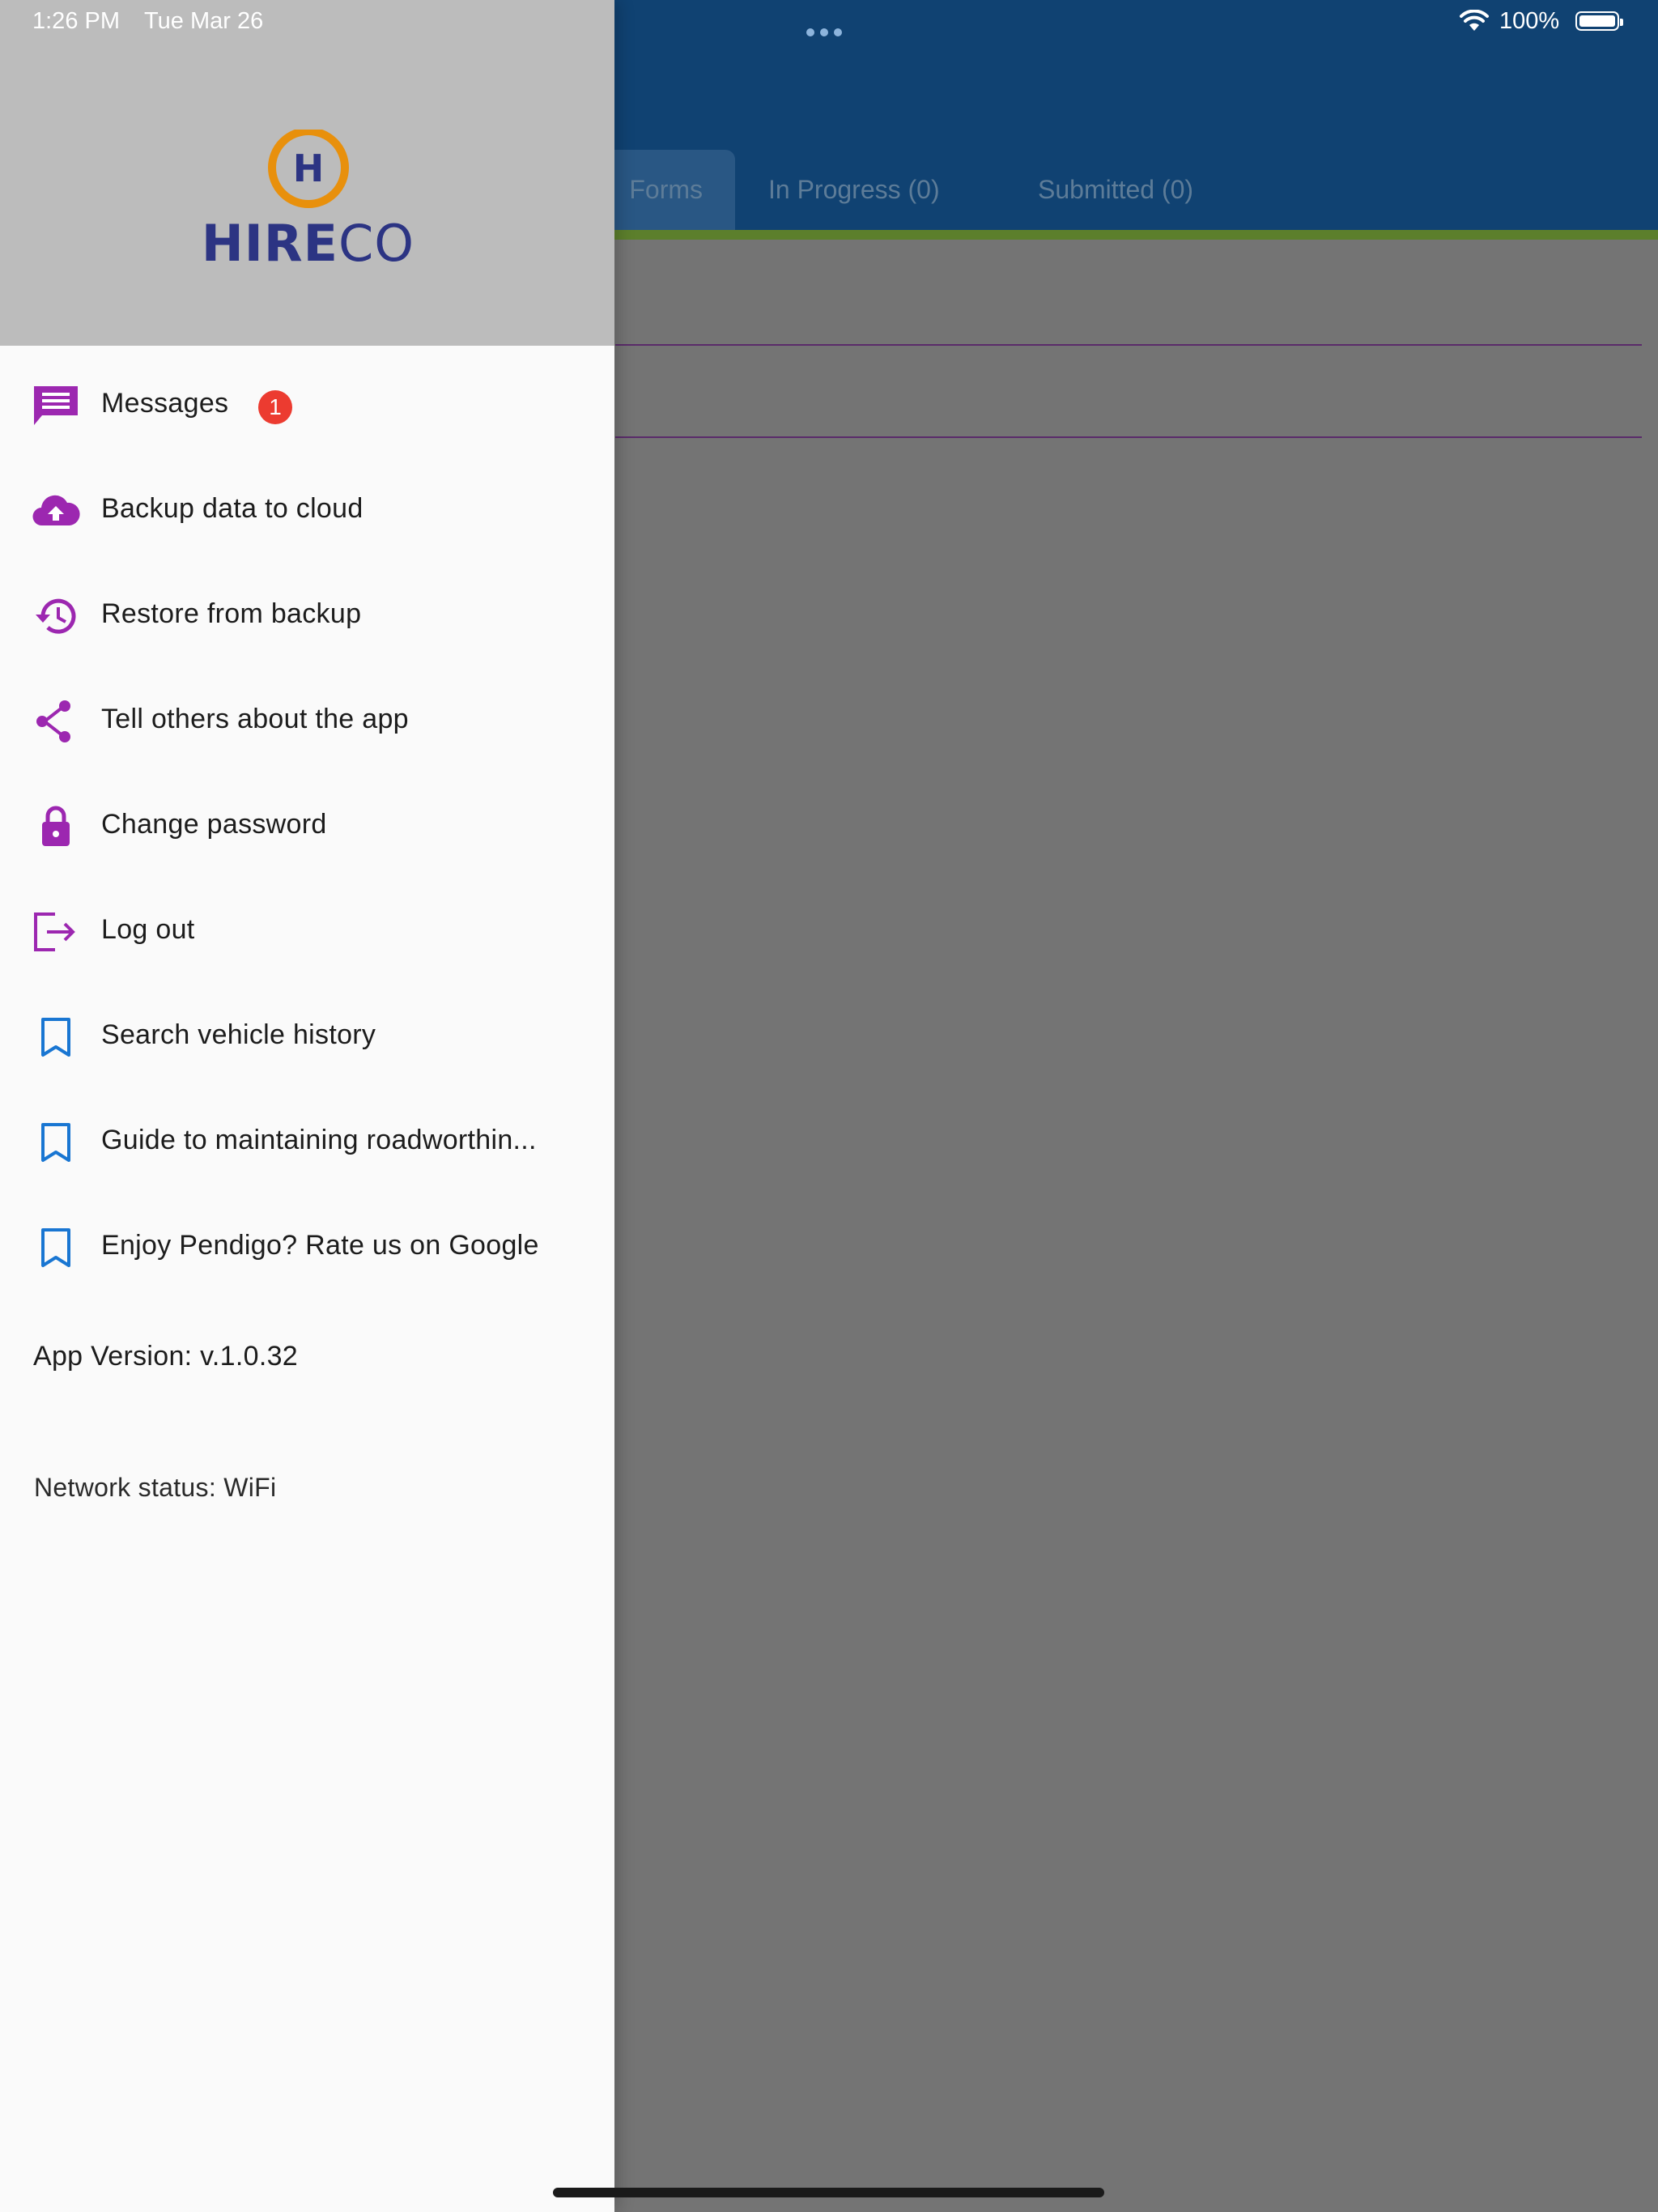  I want to click on tab-forms-label: Forms, so click(666, 189).